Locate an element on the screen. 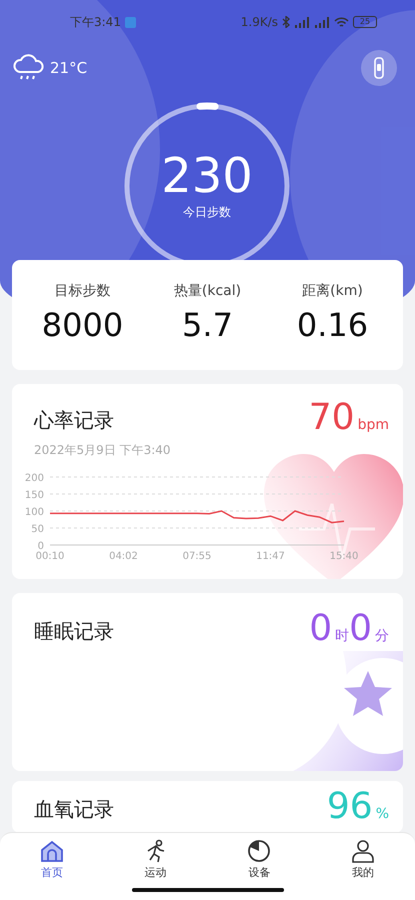  x-tick-label: 00:10 is located at coordinates (50, 555).